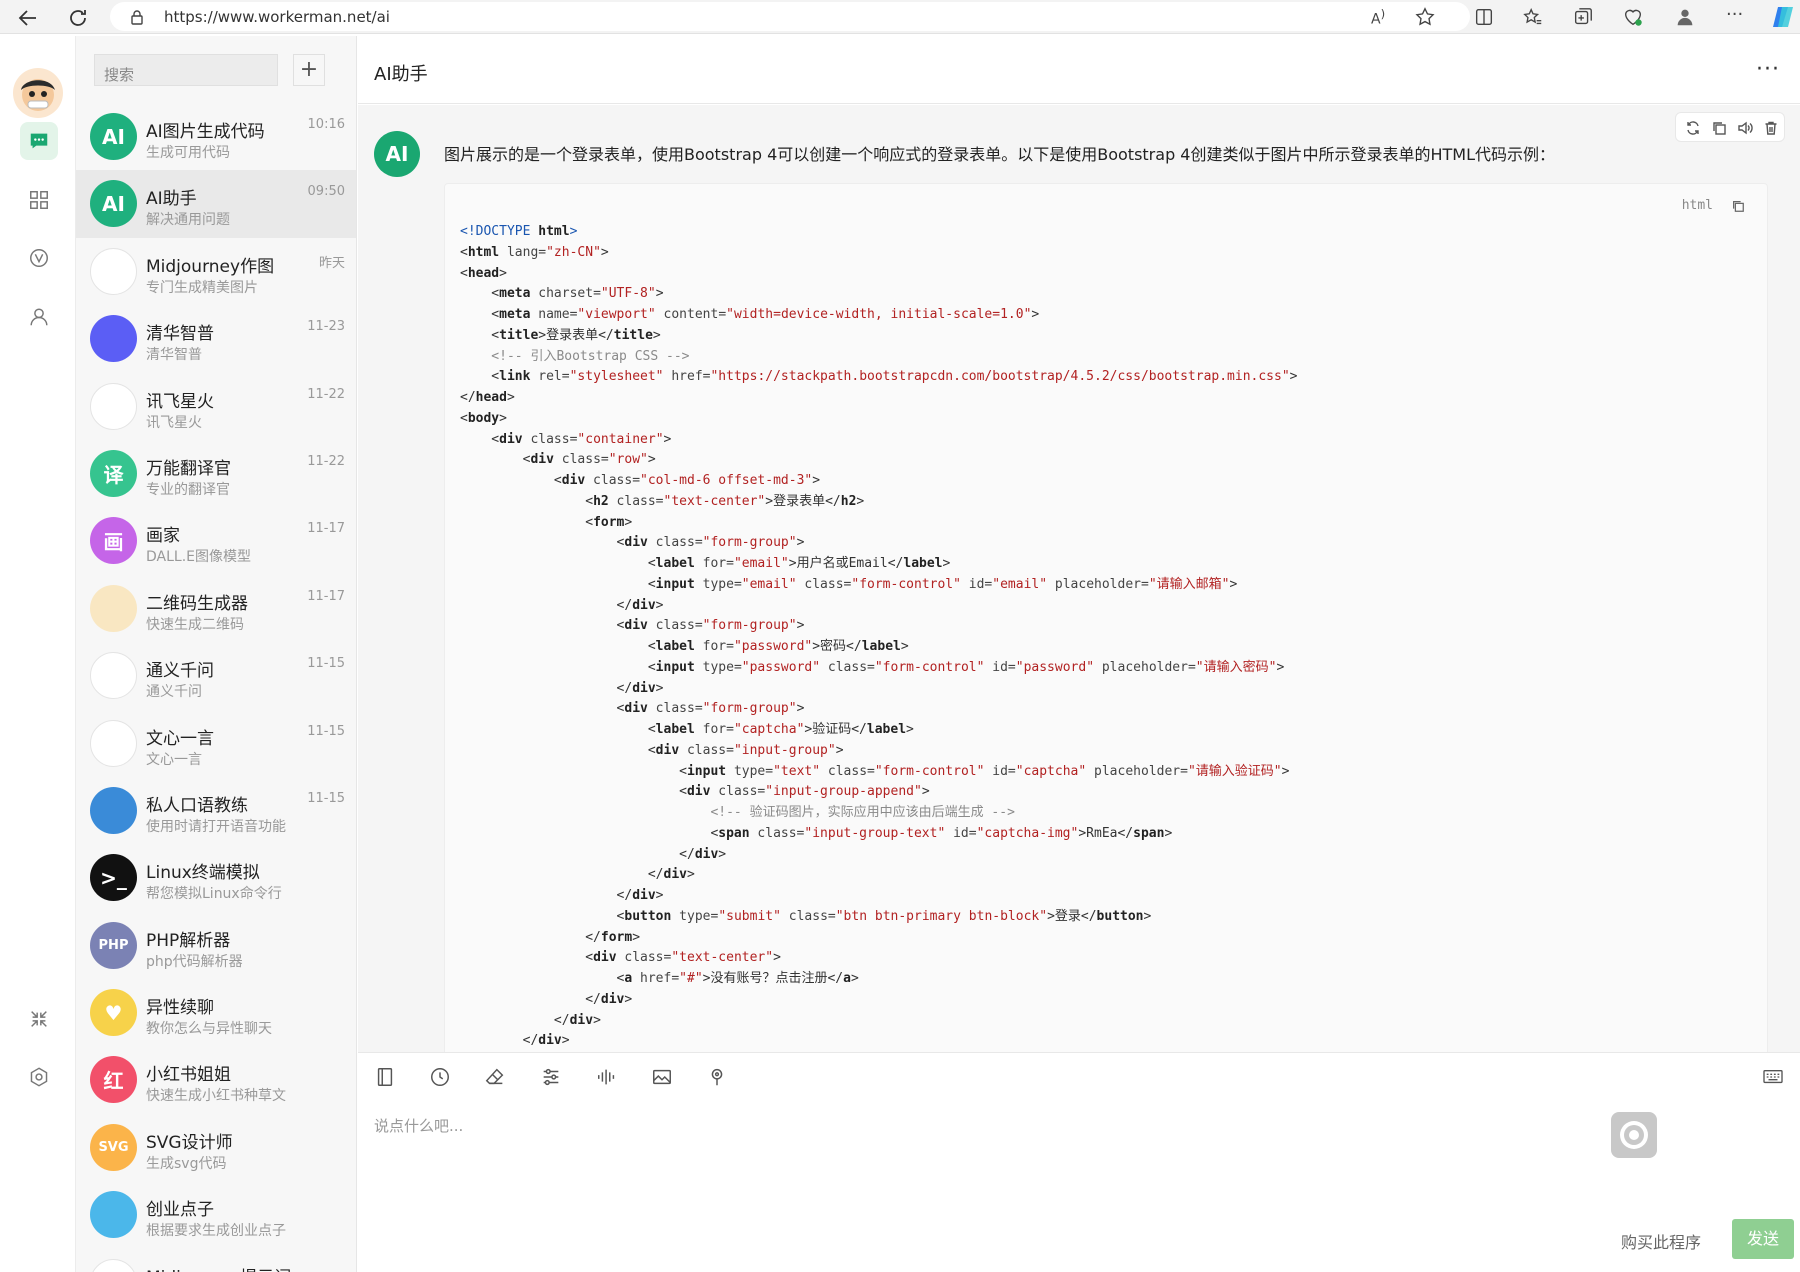  Describe the element at coordinates (216, 1231) in the screenshot. I see `conversation-desc: 根据要求生成创业点子` at that location.